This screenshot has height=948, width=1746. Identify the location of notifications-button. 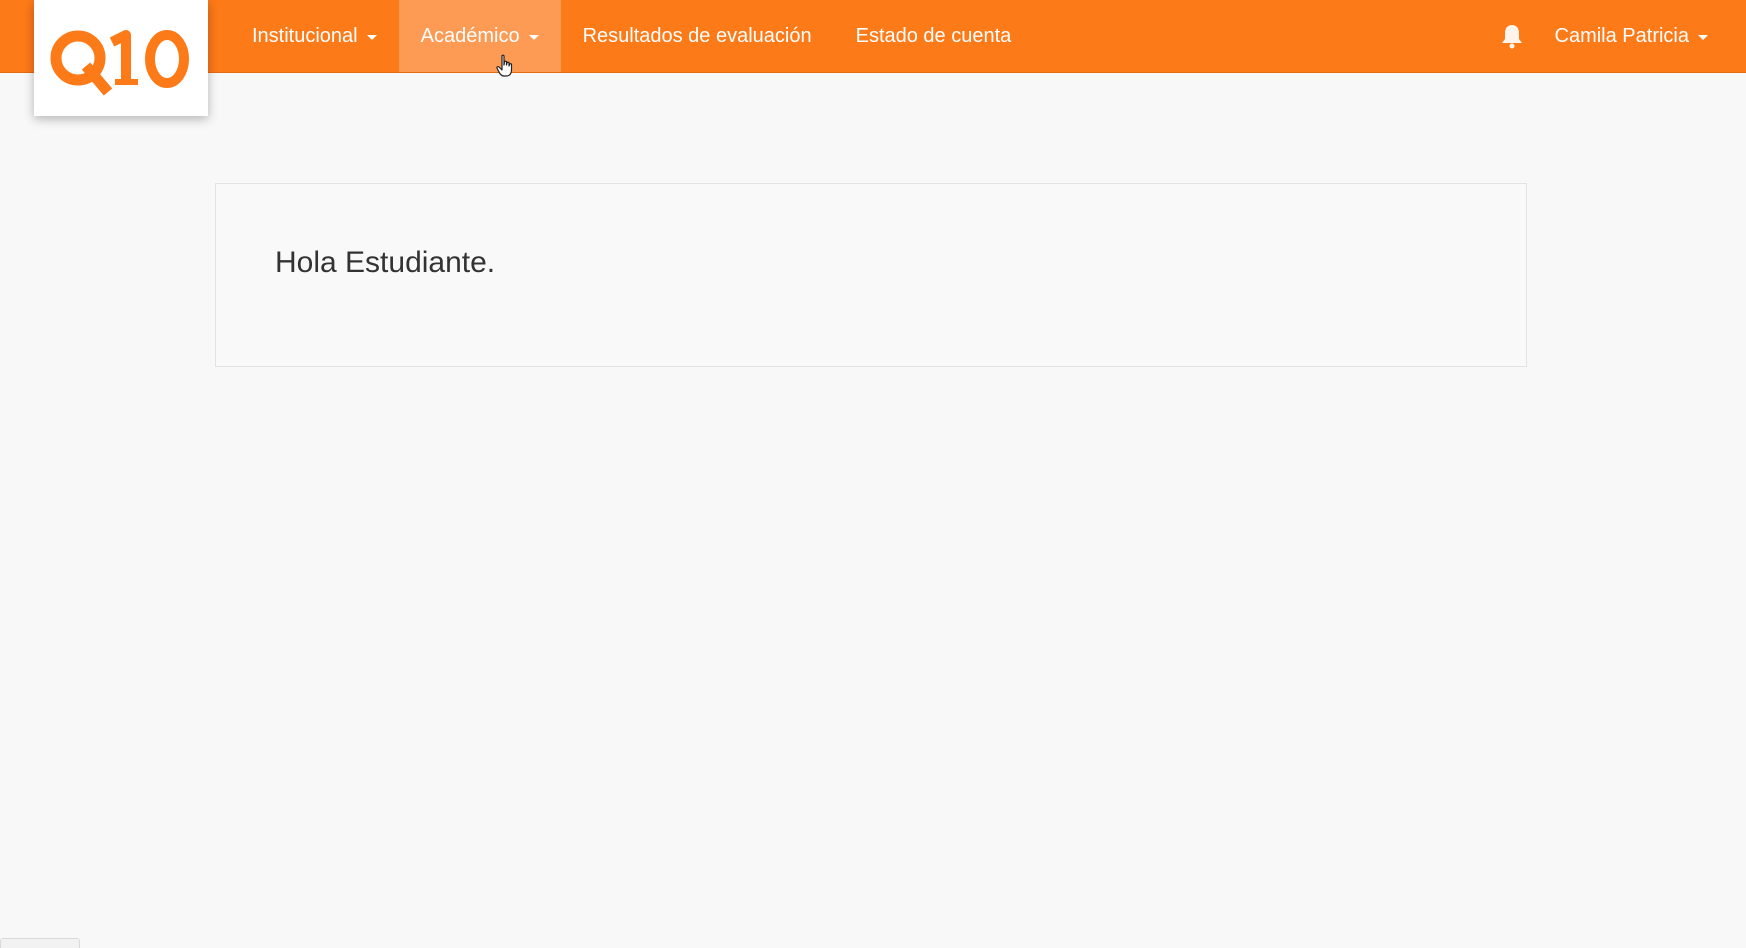
(1512, 36).